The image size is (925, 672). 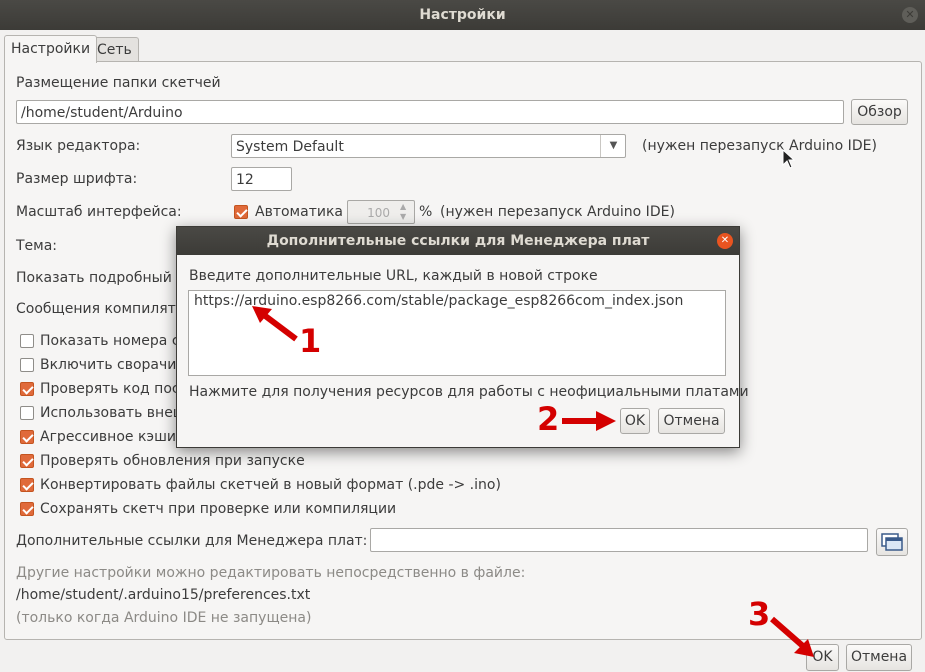 I want to click on checkbox-save-on-verify, so click(x=27, y=509).